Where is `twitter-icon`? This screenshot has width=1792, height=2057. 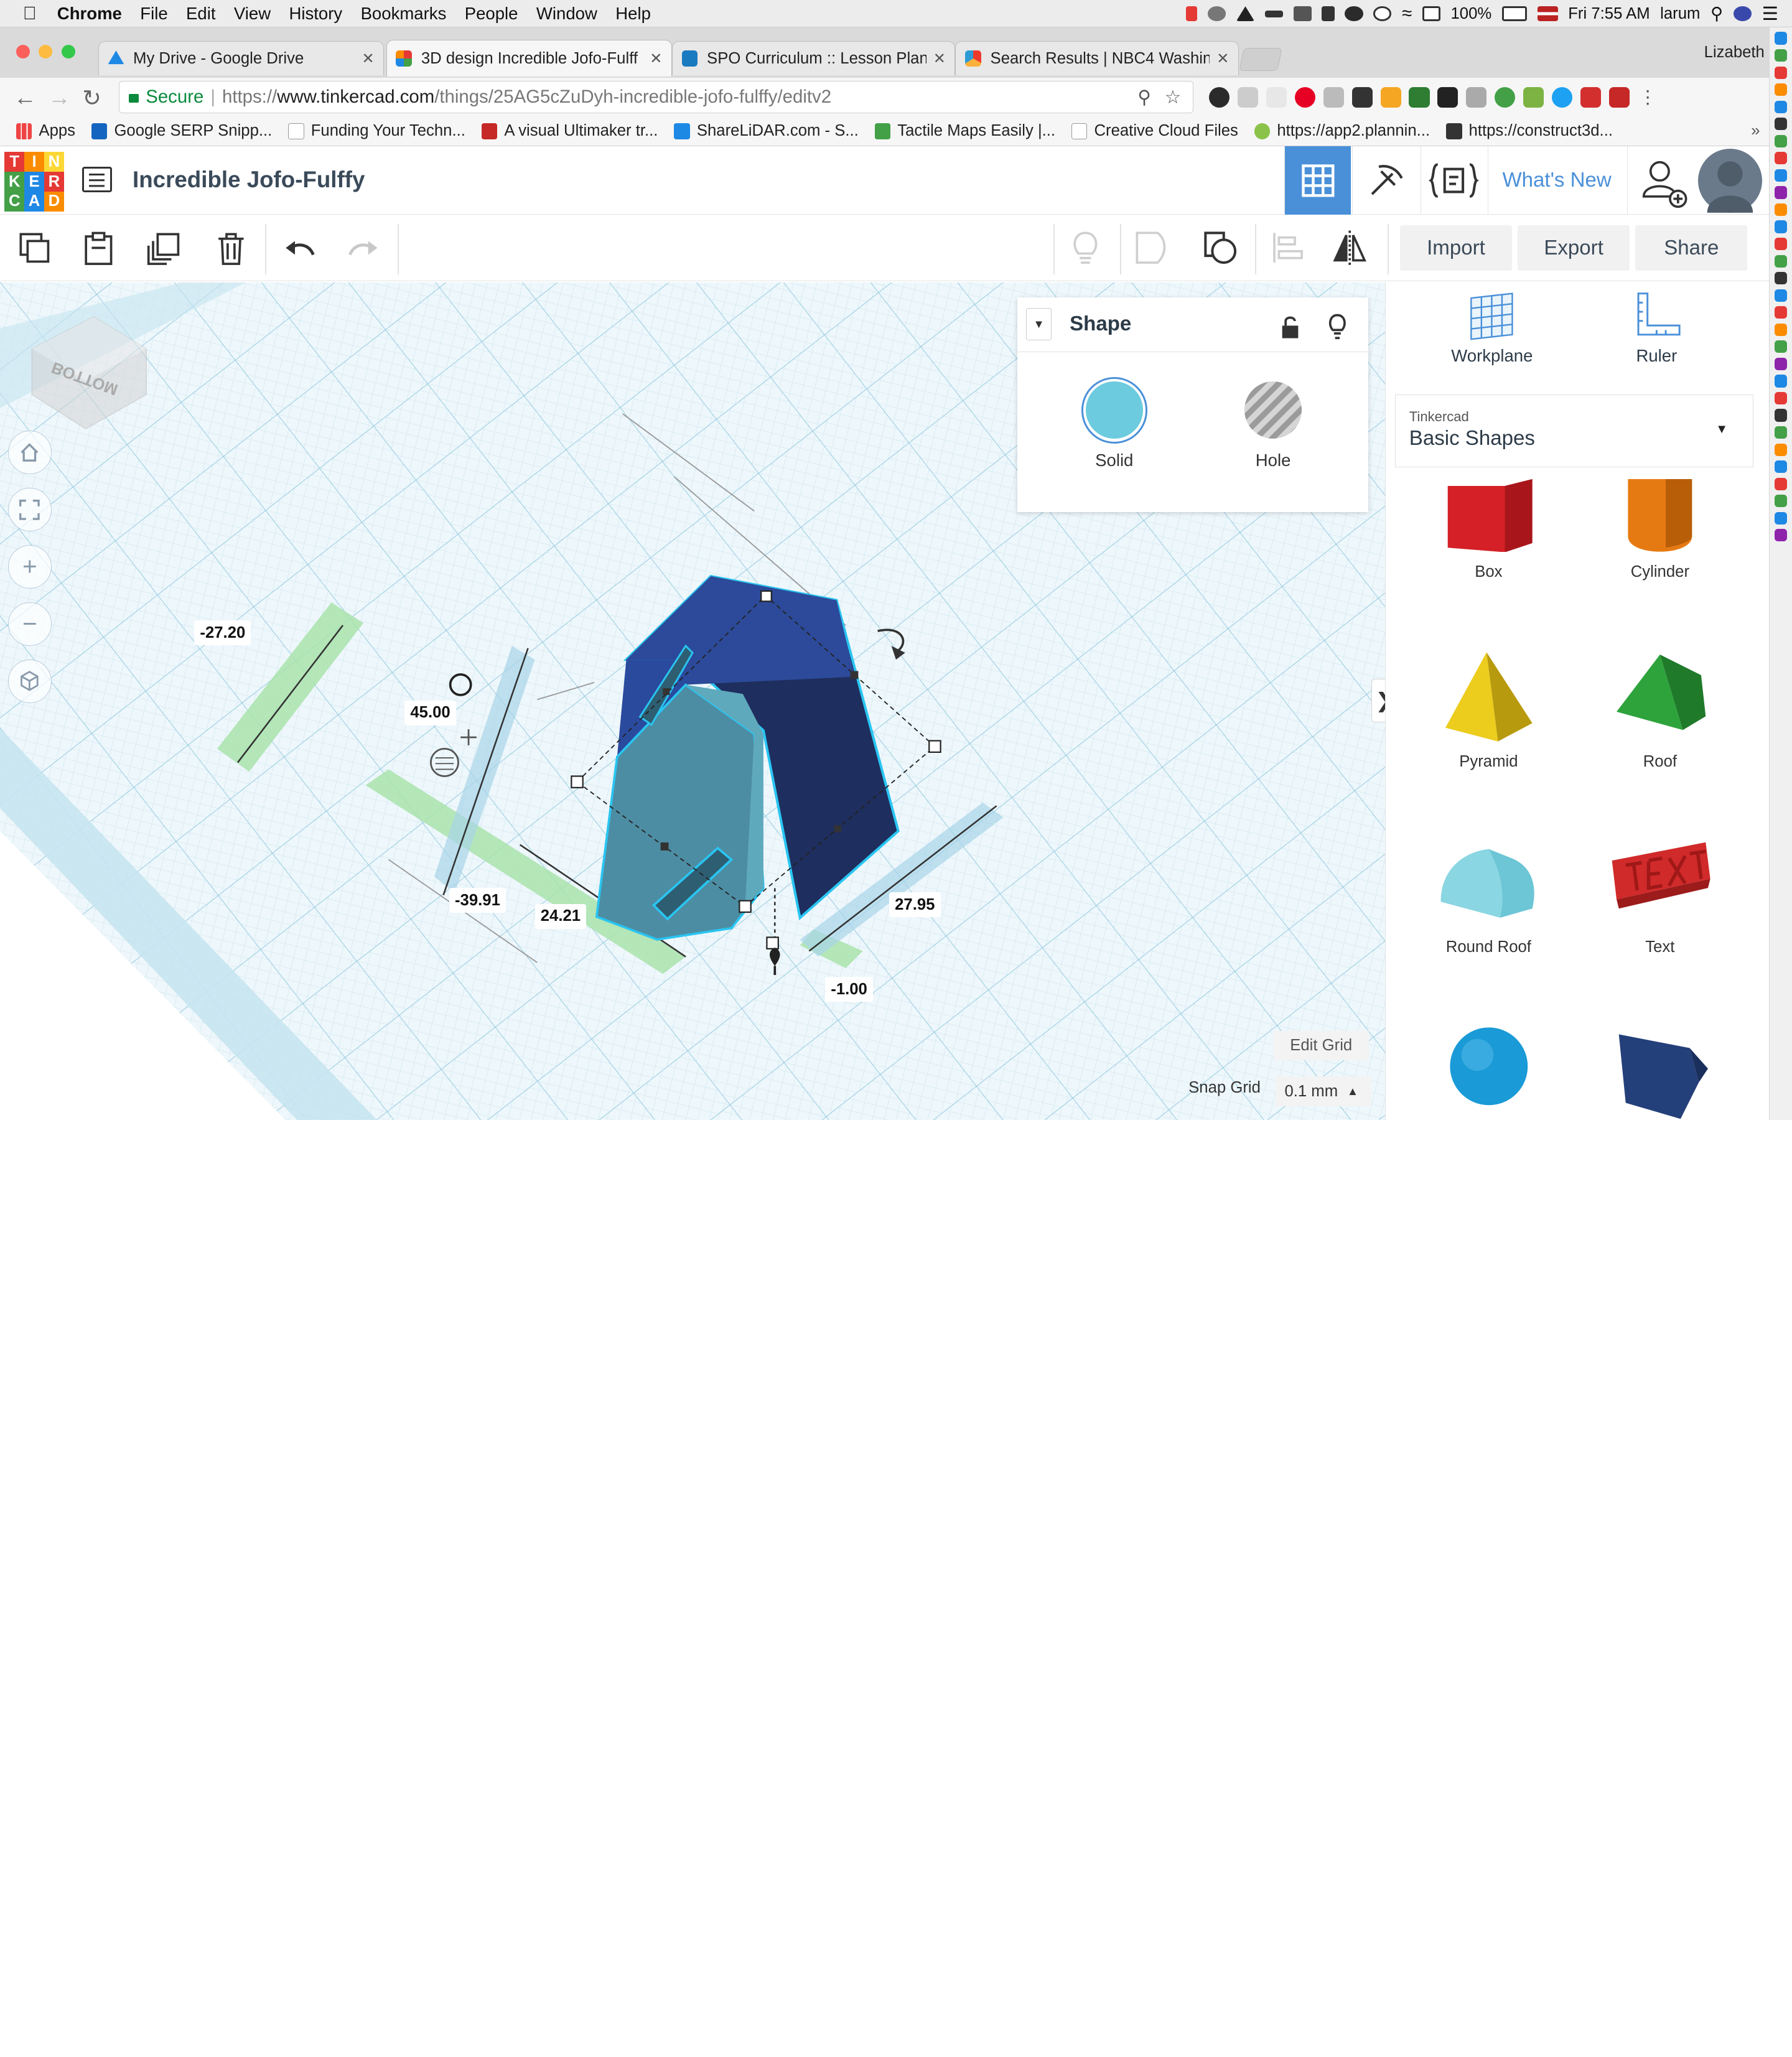 twitter-icon is located at coordinates (1561, 97).